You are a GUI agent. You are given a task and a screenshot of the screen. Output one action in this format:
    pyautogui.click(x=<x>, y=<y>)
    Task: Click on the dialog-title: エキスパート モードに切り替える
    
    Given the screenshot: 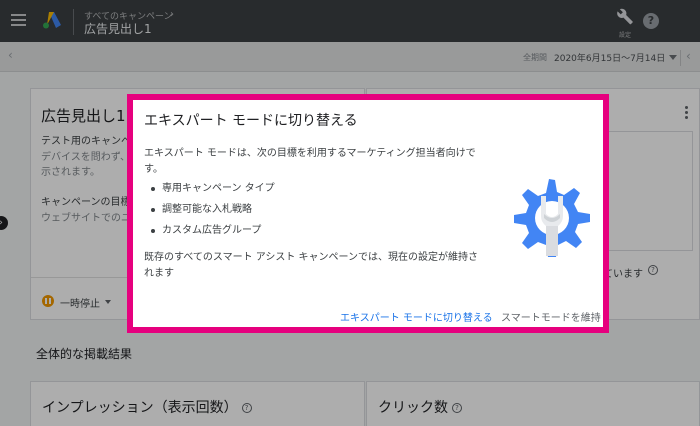 What is the action you would take?
    pyautogui.click(x=251, y=121)
    